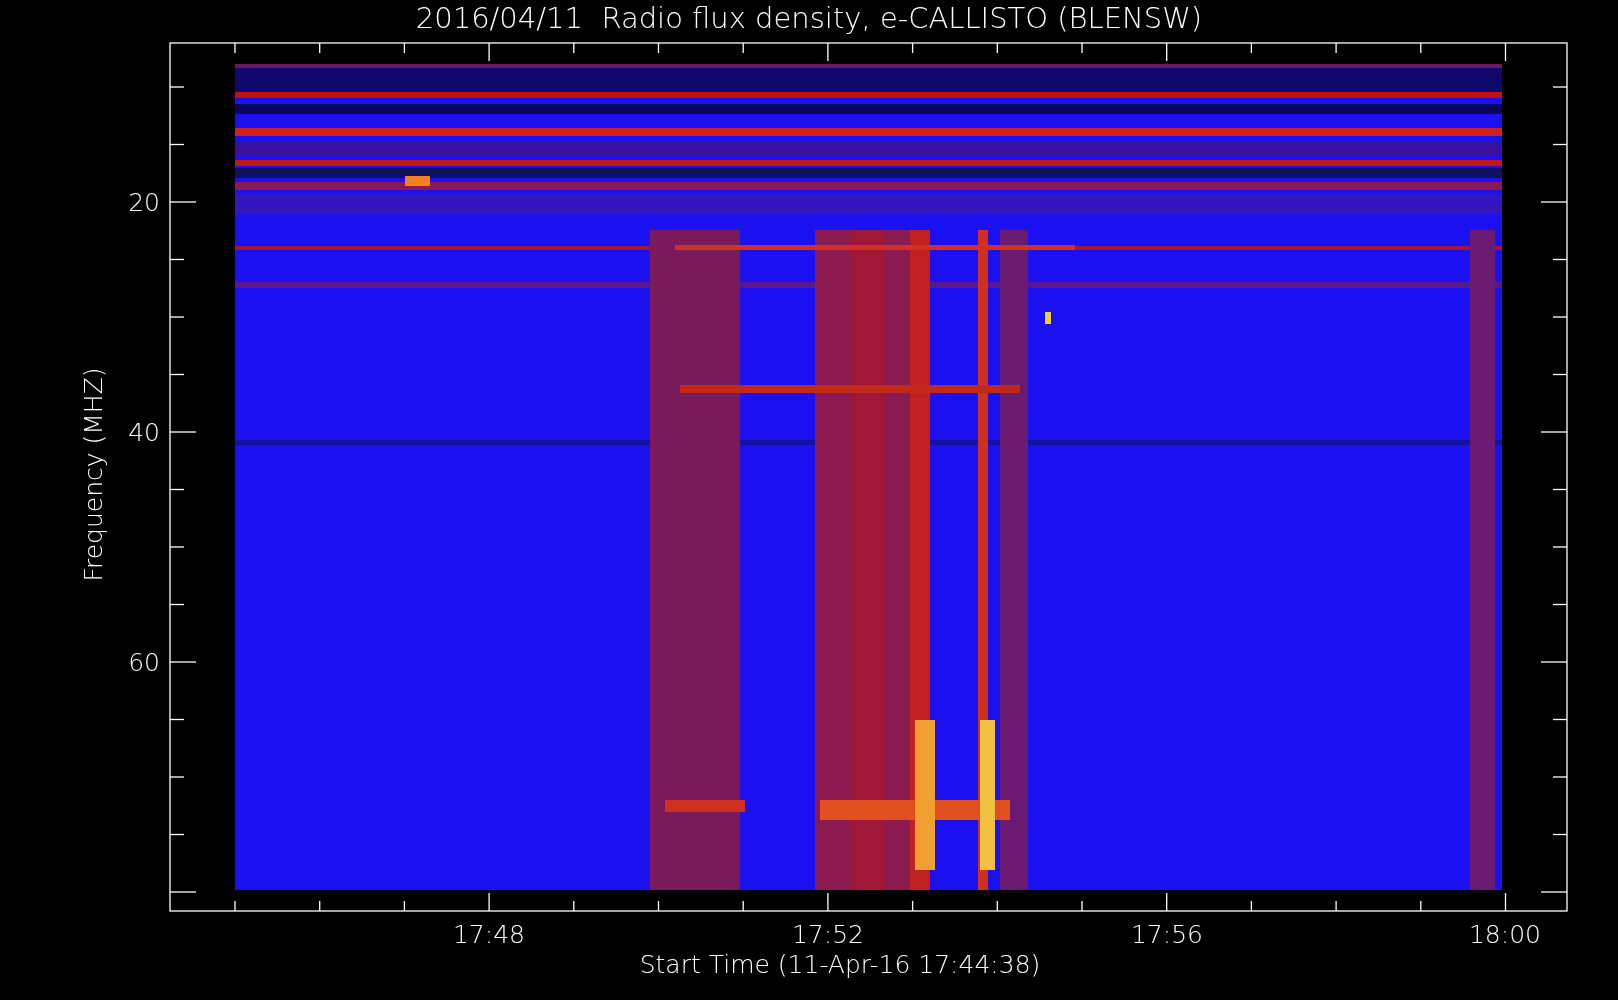 The height and width of the screenshot is (1000, 1618). Describe the element at coordinates (1166, 934) in the screenshot. I see `x-tick-label: 17:56` at that location.